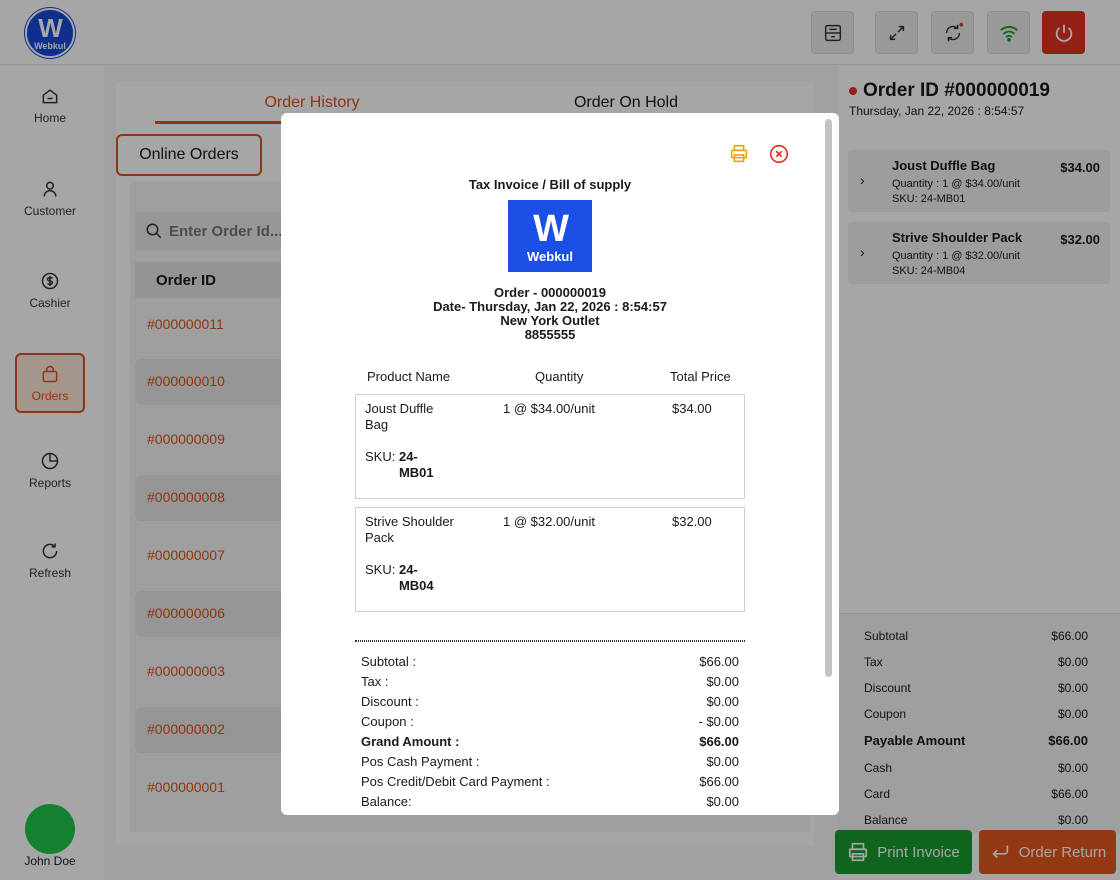 The width and height of the screenshot is (1120, 880). I want to click on totals-row: Pos Credit/Debit Card Payment : $66.00, so click(550, 781).